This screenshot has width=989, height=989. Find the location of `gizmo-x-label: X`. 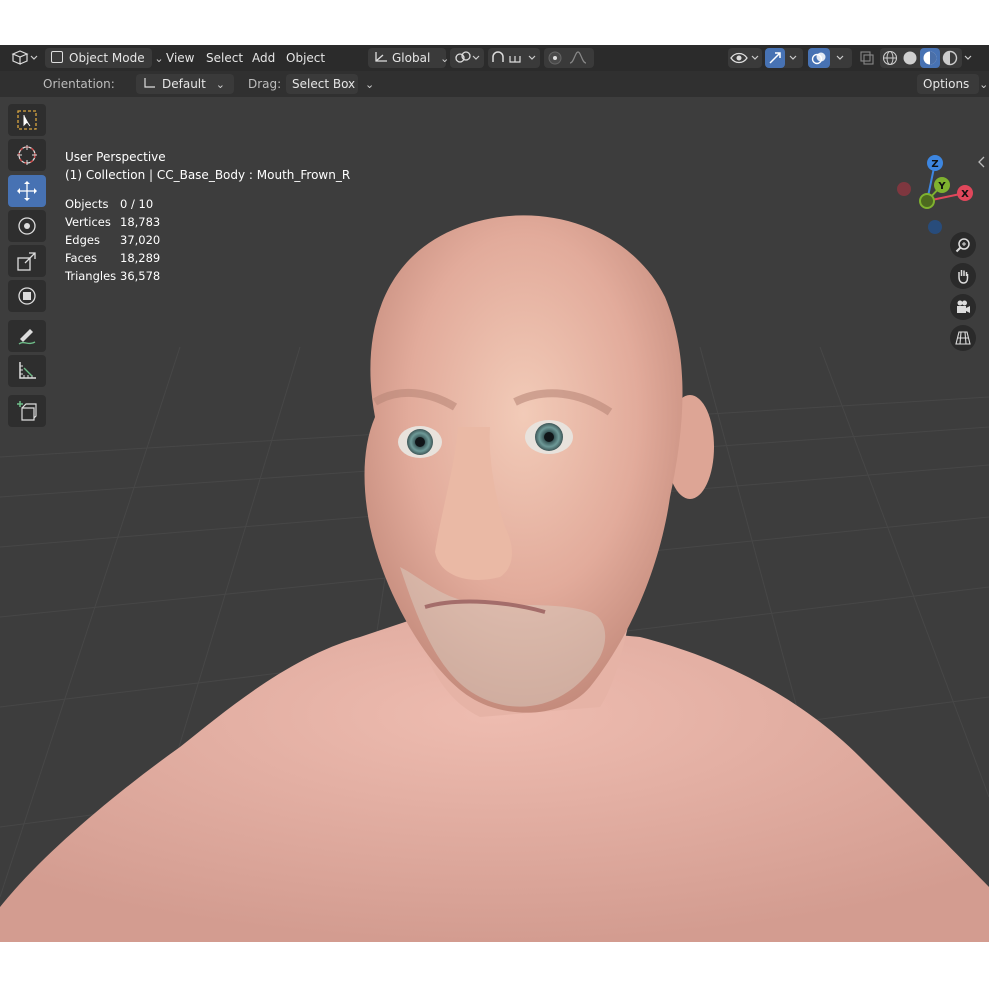

gizmo-x-label: X is located at coordinates (965, 194).